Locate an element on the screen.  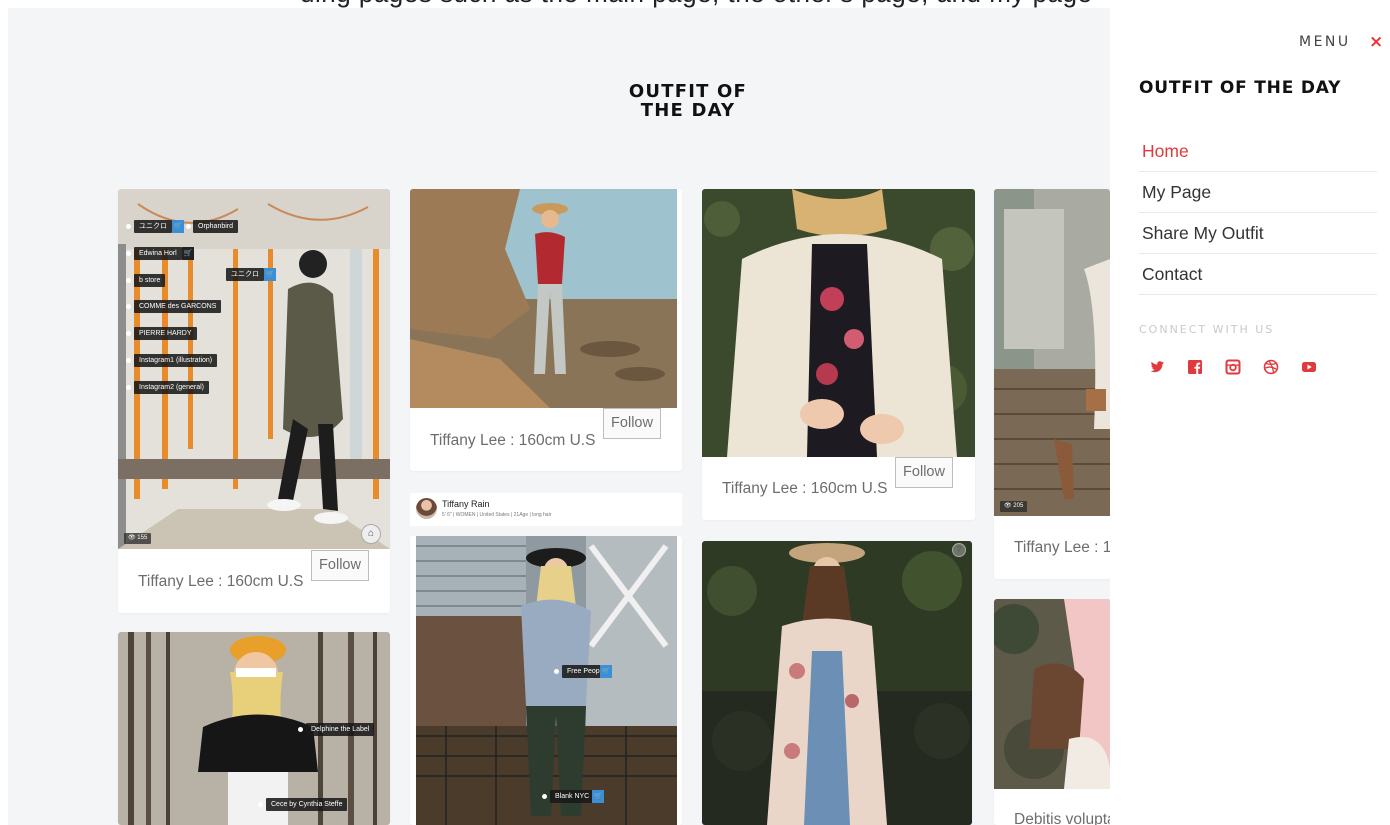
instagram-icon is located at coordinates (1233, 367).